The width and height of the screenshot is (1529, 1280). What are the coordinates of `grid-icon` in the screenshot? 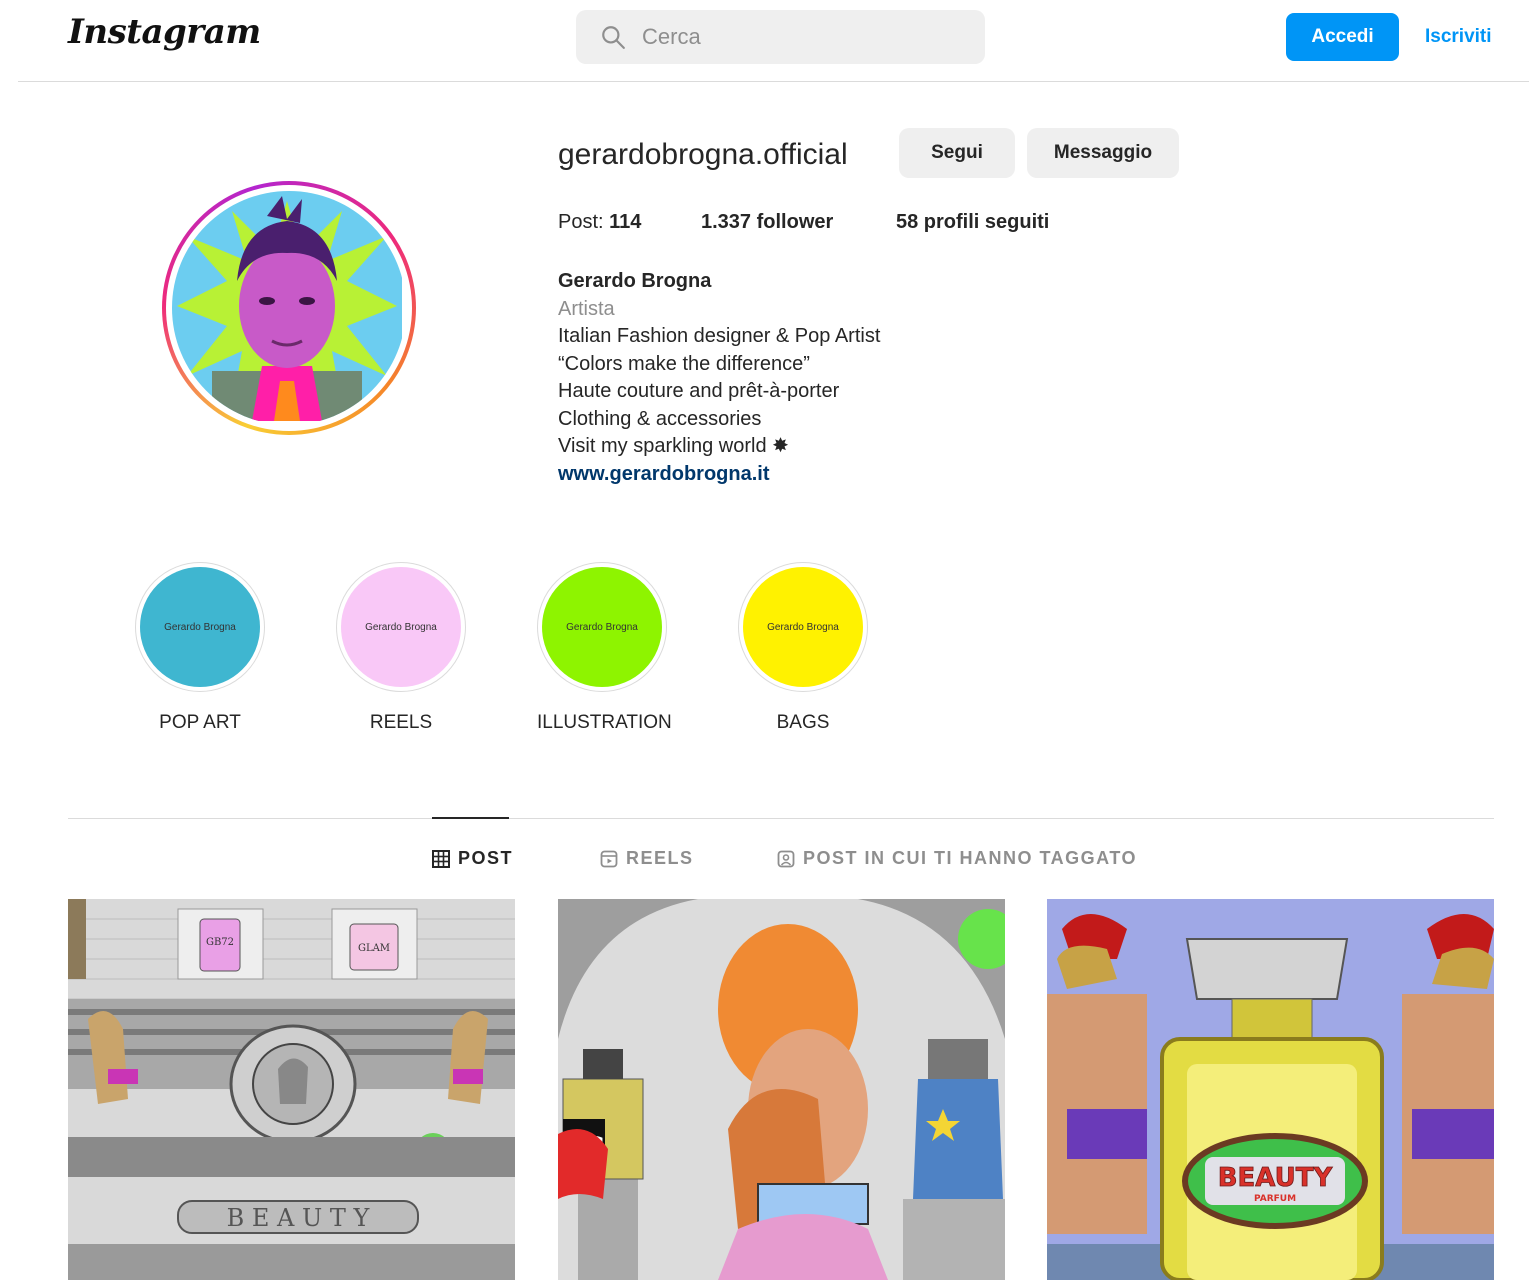 It's located at (441, 858).